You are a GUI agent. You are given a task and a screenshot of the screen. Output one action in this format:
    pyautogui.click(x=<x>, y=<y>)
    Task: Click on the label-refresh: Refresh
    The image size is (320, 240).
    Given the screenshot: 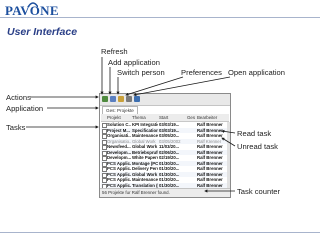 What is the action you would take?
    pyautogui.click(x=114, y=51)
    